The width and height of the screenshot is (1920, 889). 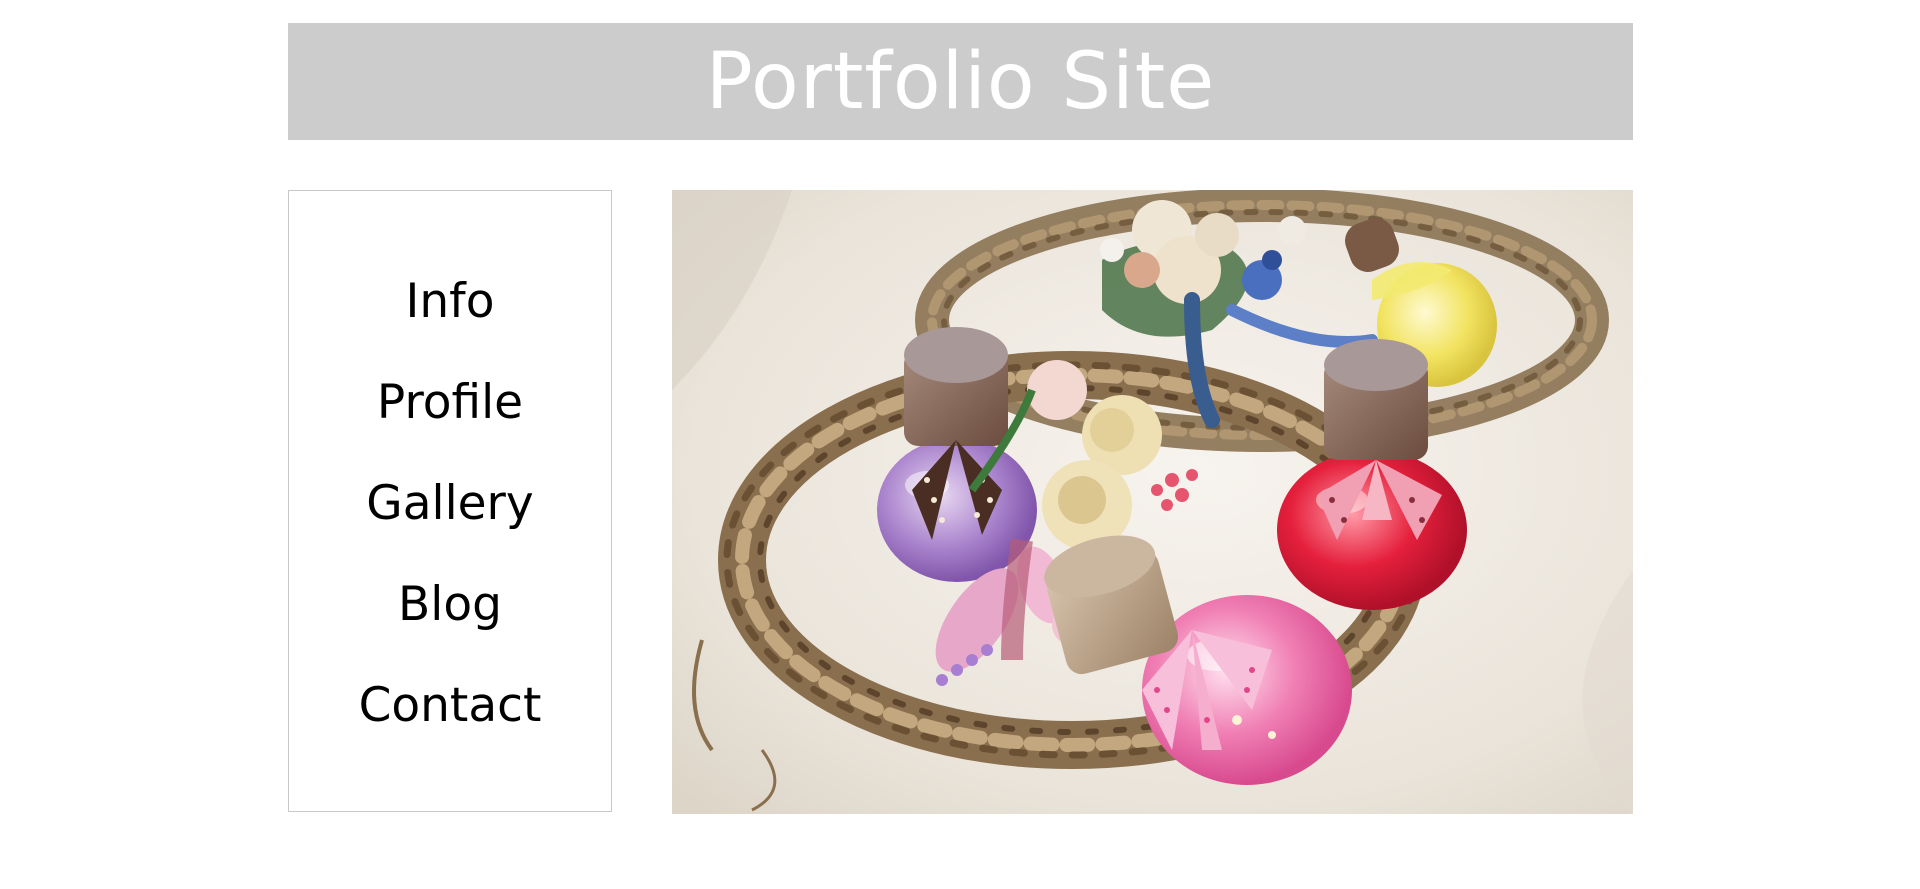 I want to click on nav-item-blog: Blog, so click(x=450, y=604).